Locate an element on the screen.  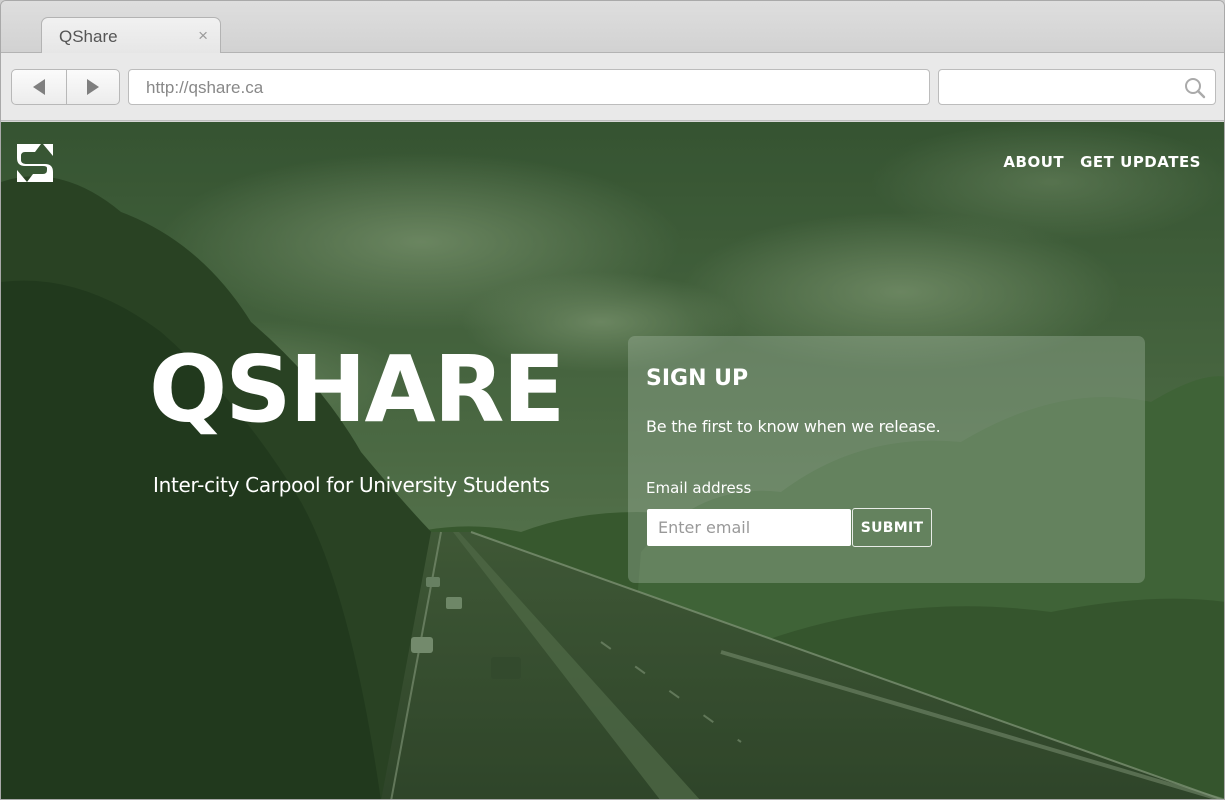
email-label: Email address is located at coordinates (699, 488).